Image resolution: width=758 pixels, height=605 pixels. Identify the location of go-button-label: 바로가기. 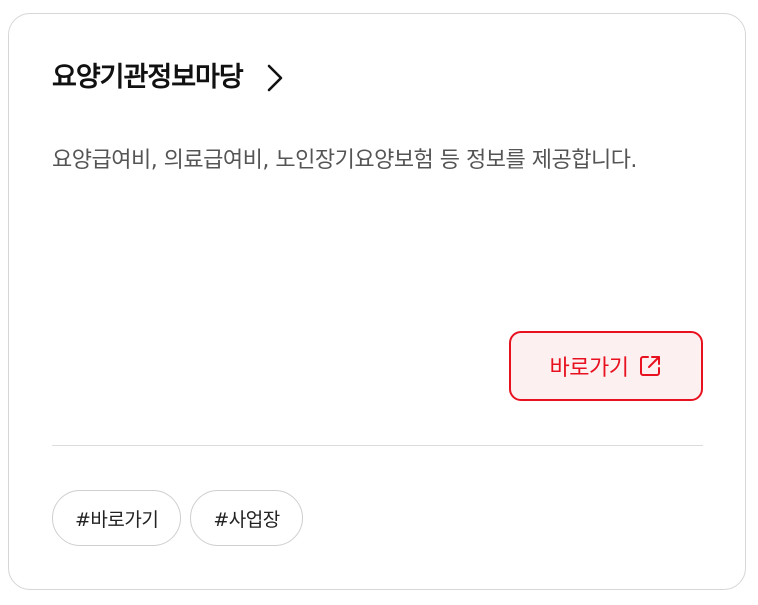
(589, 368).